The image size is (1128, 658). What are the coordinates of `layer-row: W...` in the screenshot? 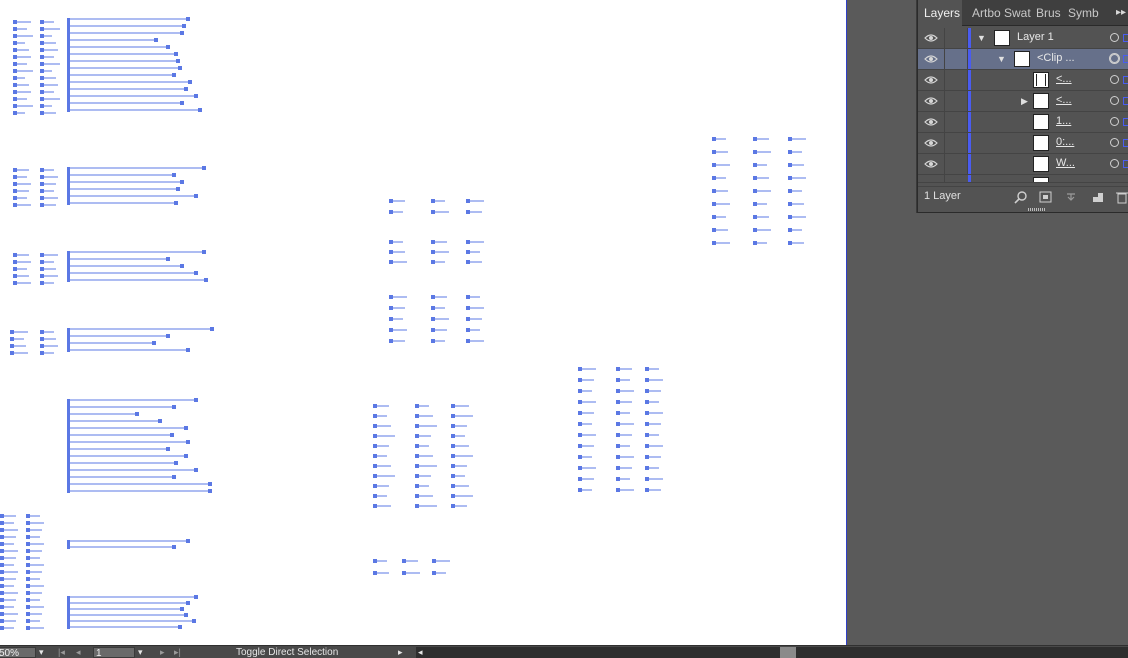 It's located at (1023, 164).